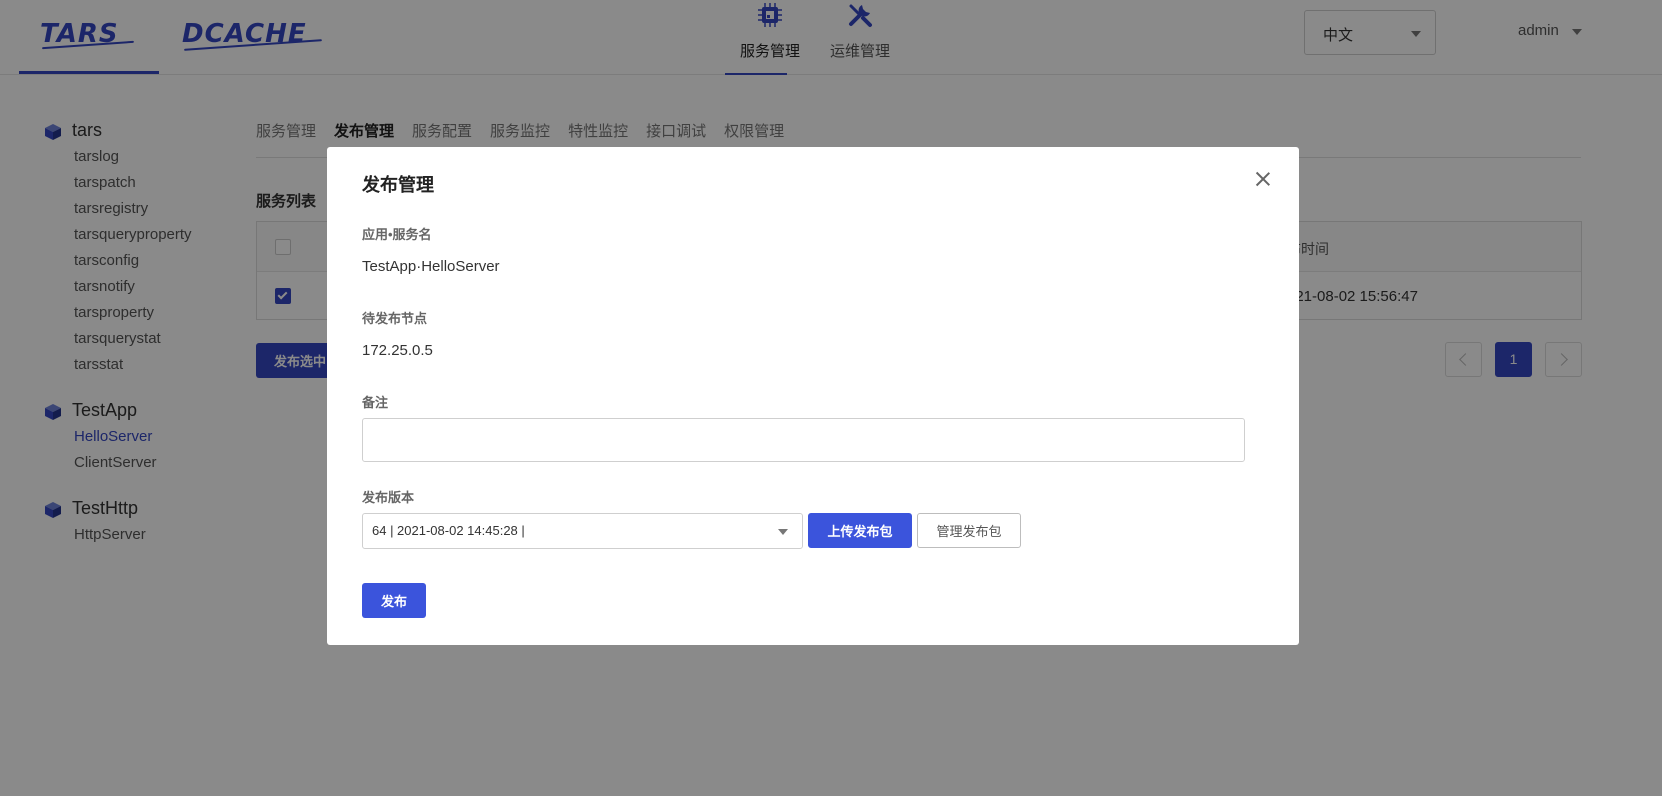  What do you see at coordinates (448, 530) in the screenshot?
I see `version-select-value: 64 | 2021-08-02 14:45:28 |` at bounding box center [448, 530].